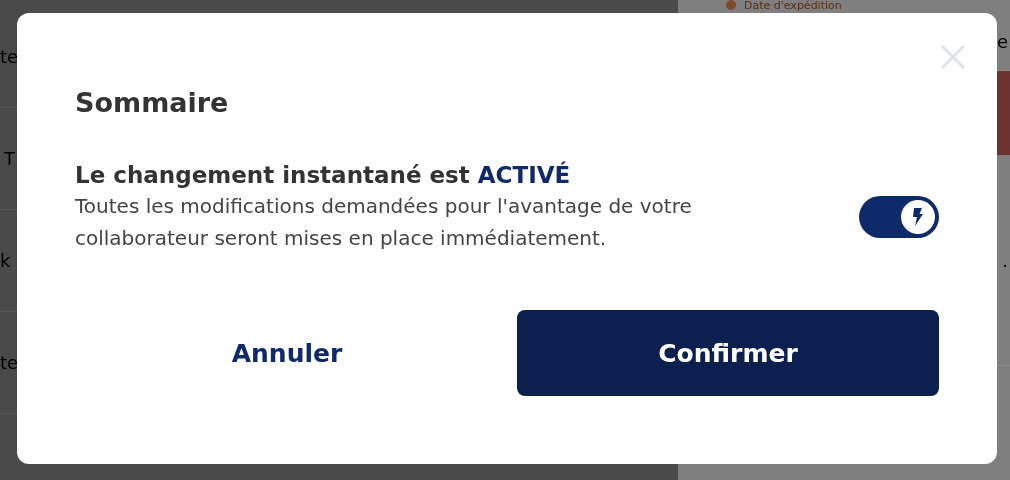 Image resolution: width=1010 pixels, height=480 pixels. I want to click on lightning-icon, so click(918, 217).